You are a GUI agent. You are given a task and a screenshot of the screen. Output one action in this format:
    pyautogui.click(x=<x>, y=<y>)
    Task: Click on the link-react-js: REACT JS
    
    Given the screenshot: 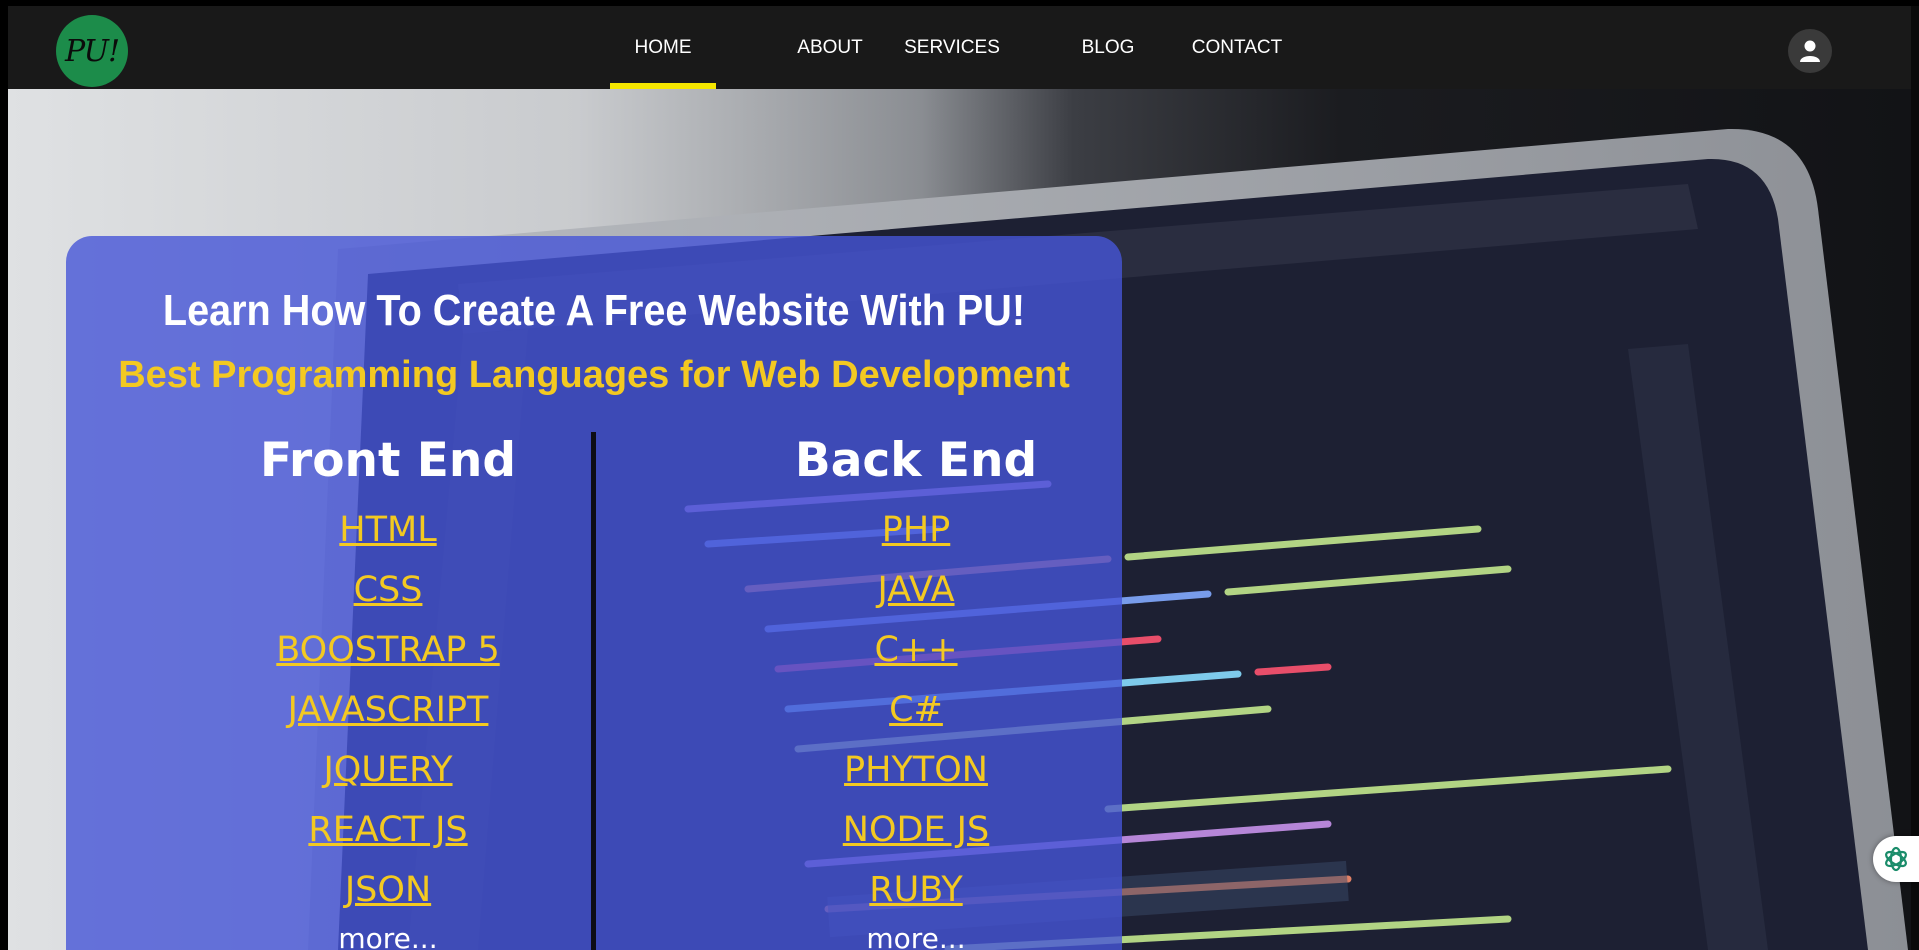 What is the action you would take?
    pyautogui.click(x=387, y=830)
    